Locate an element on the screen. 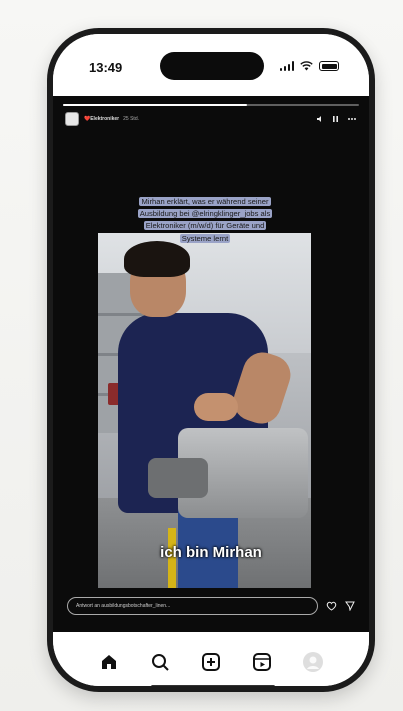  video-person-hand is located at coordinates (216, 407).